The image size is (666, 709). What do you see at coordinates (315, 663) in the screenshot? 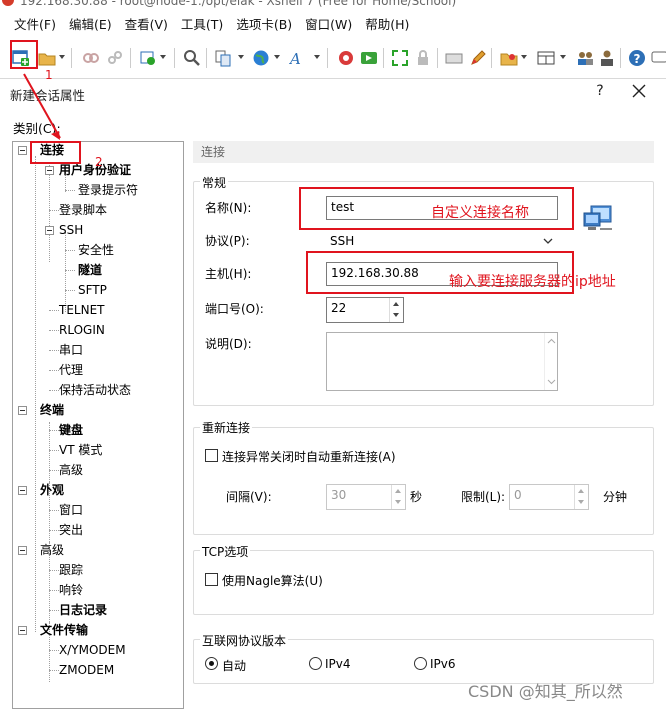
I see `ipv4-radio` at bounding box center [315, 663].